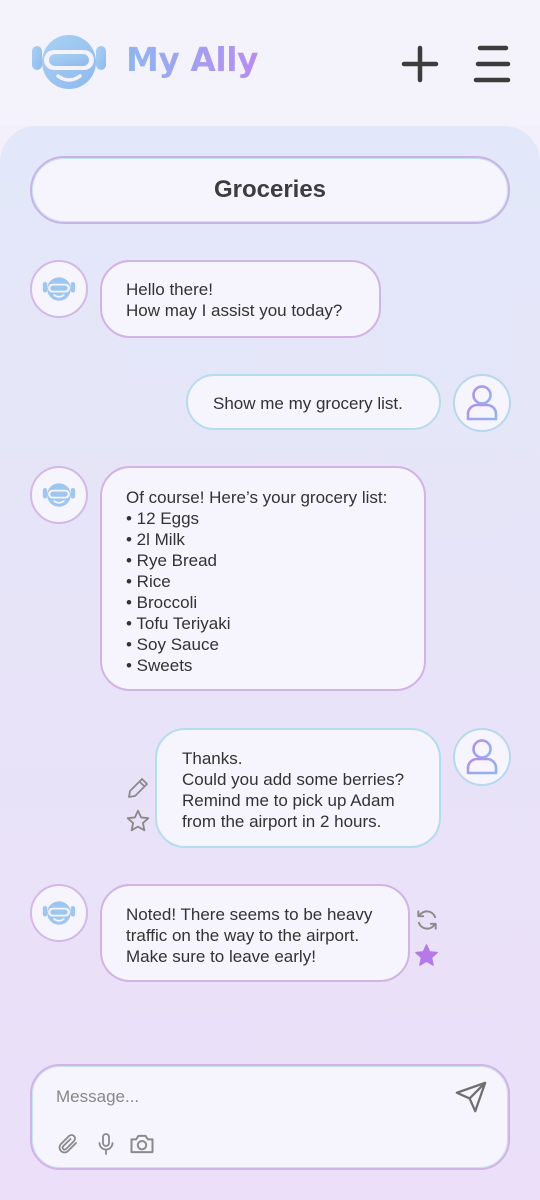  Describe the element at coordinates (159, 665) in the screenshot. I see `list-item: • Sweets` at that location.